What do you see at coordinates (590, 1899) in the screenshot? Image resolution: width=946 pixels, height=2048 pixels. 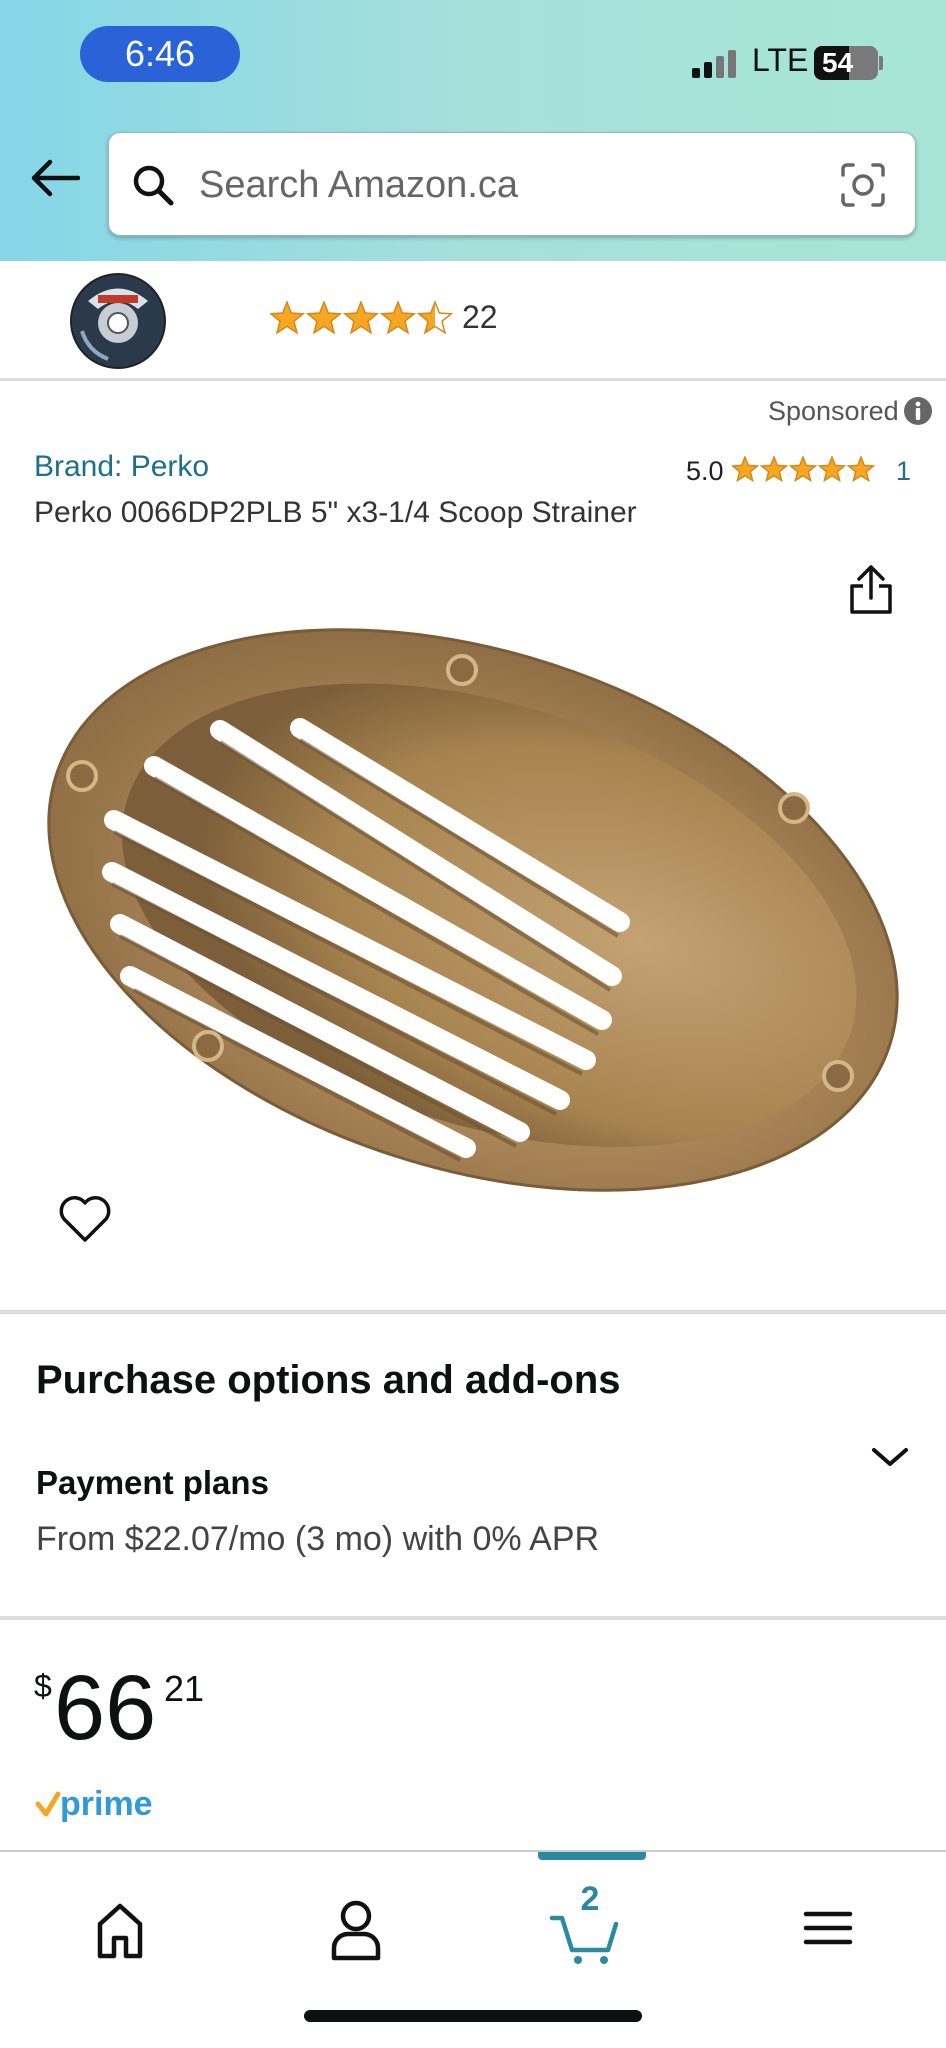 I see `cart-count: 2` at bounding box center [590, 1899].